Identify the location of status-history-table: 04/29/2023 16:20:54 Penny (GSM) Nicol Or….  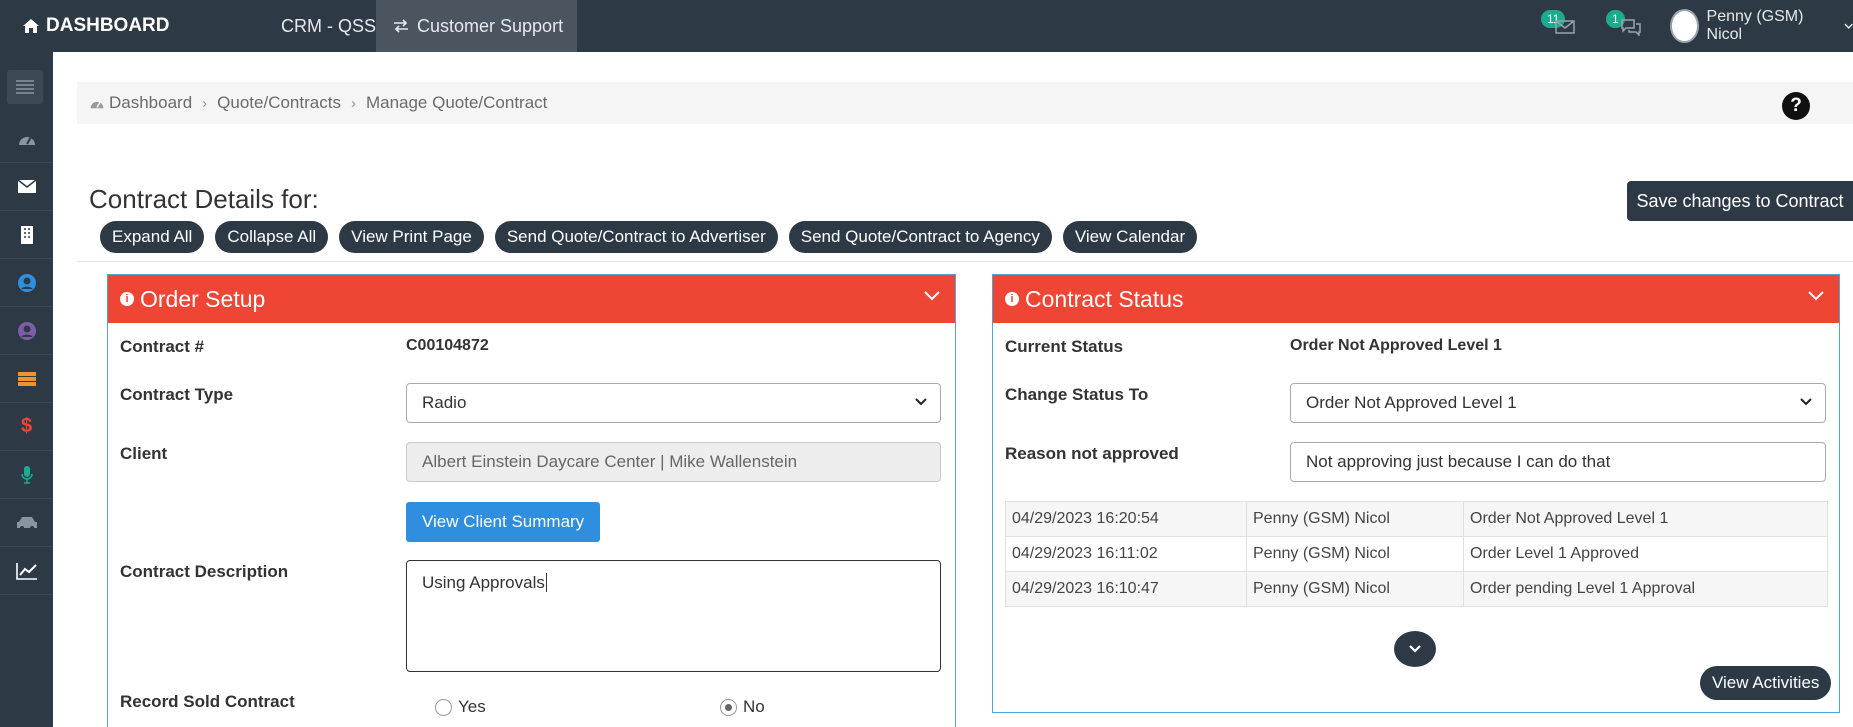
(1416, 554).